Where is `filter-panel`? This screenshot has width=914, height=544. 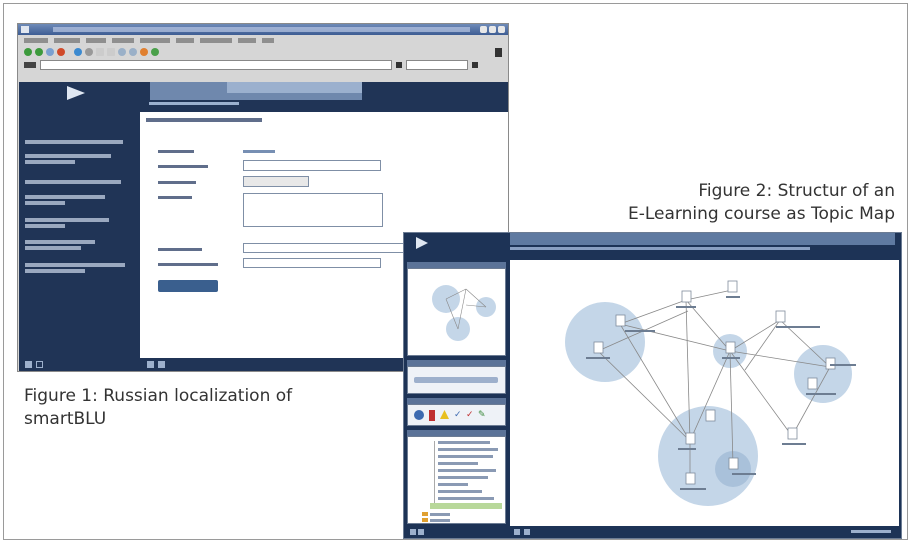 filter-panel is located at coordinates (456, 380).